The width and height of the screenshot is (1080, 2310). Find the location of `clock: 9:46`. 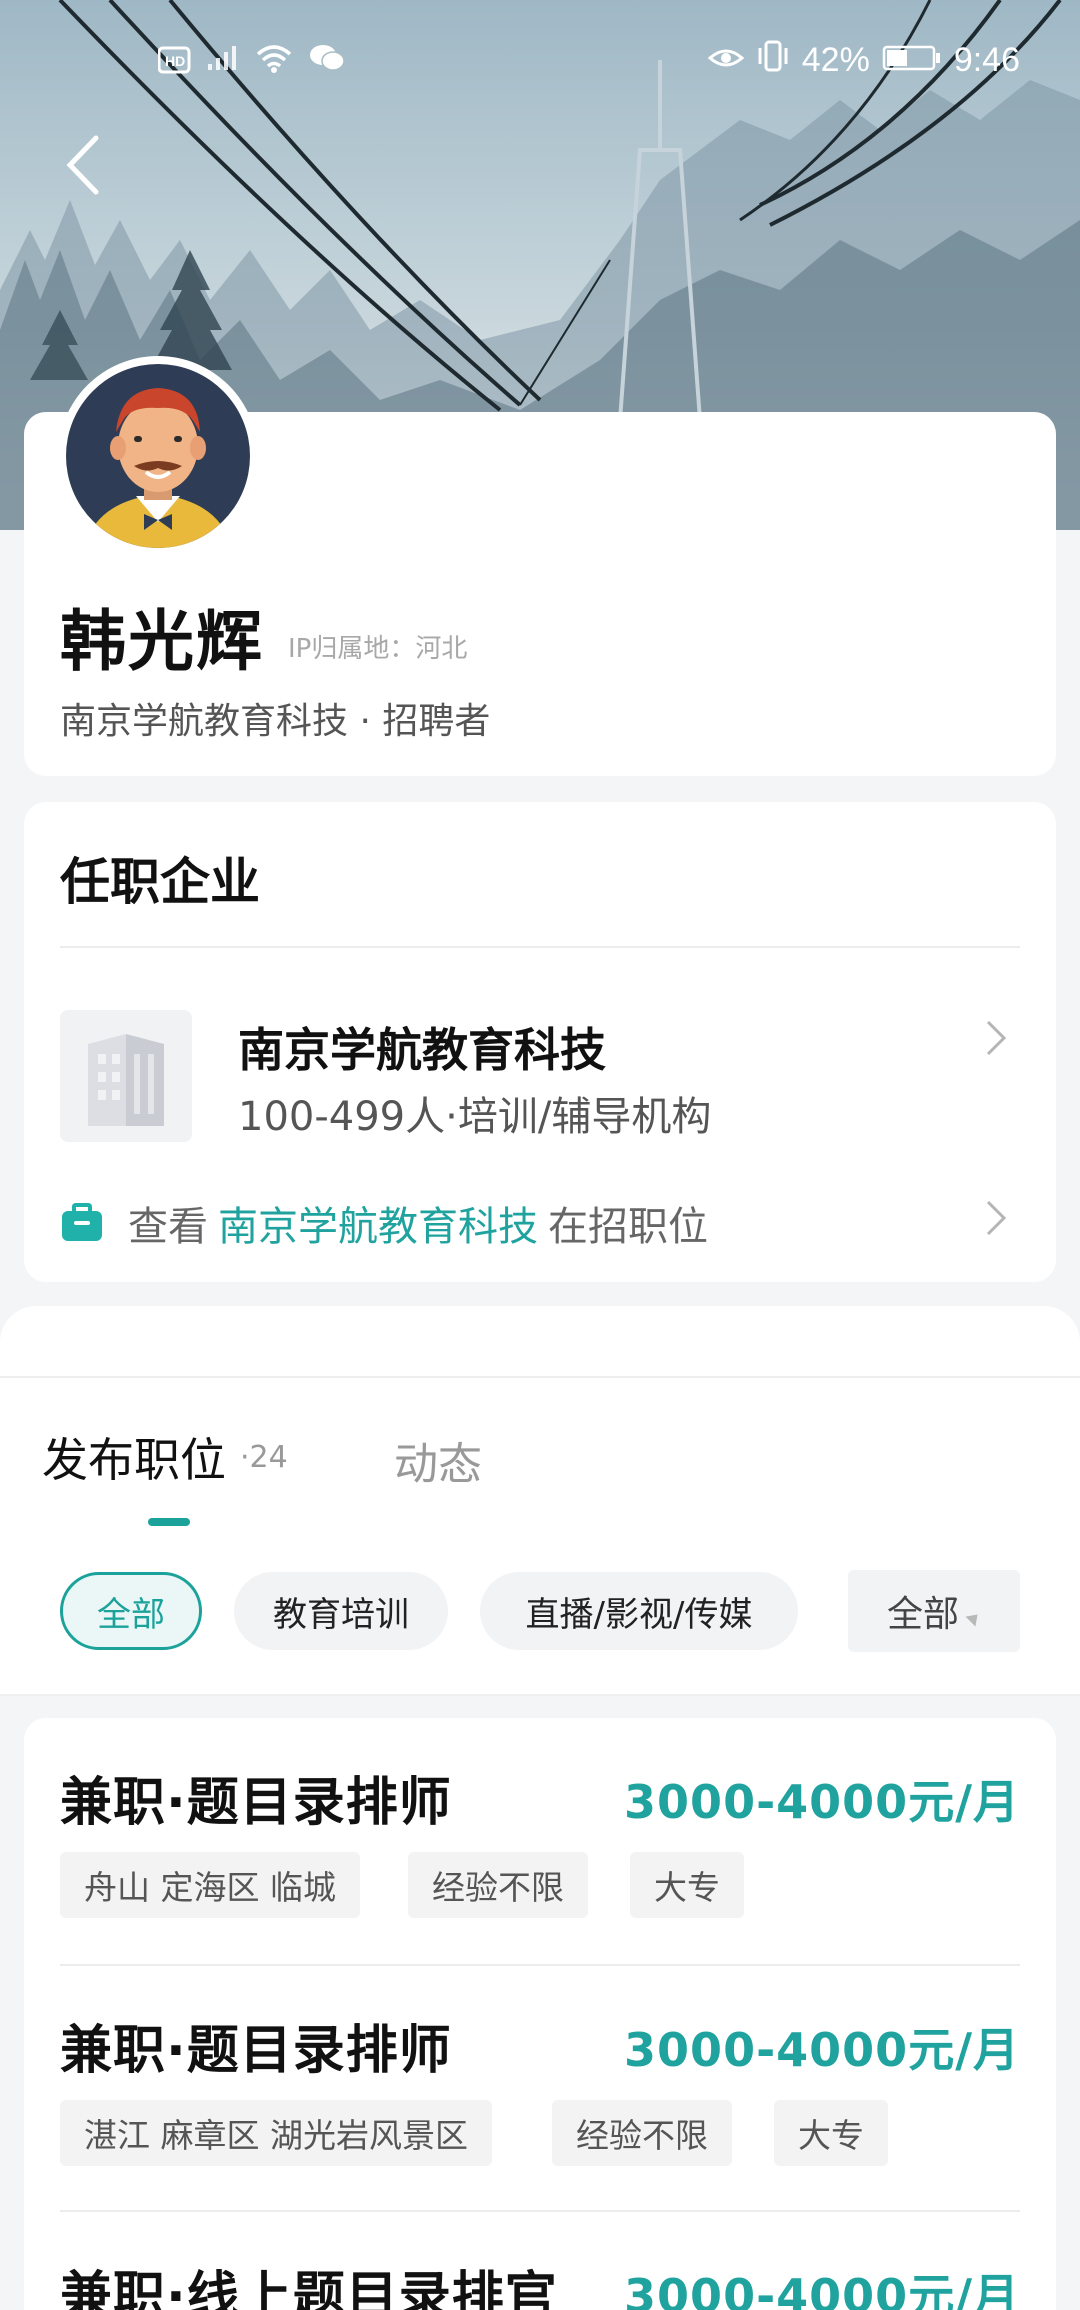

clock: 9:46 is located at coordinates (986, 60).